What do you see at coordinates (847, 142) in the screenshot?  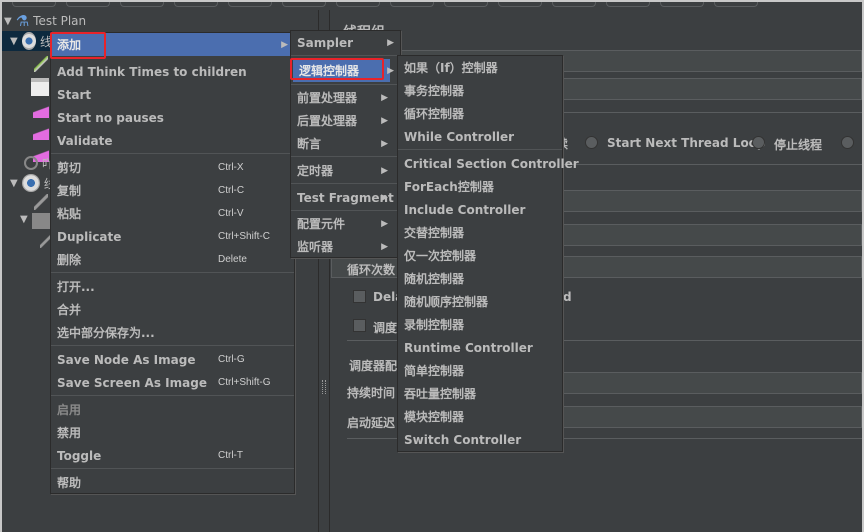 I see `radio-stop-test` at bounding box center [847, 142].